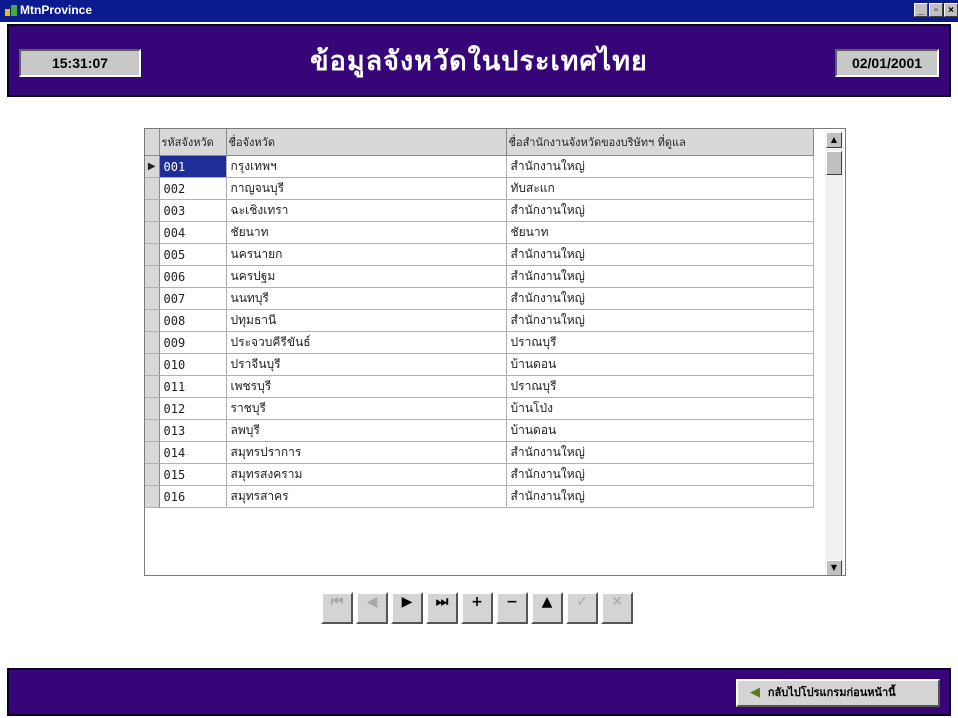 This screenshot has width=958, height=718. I want to click on table-row: 005 นครนายก สำนักงานใหญ่, so click(479, 254).